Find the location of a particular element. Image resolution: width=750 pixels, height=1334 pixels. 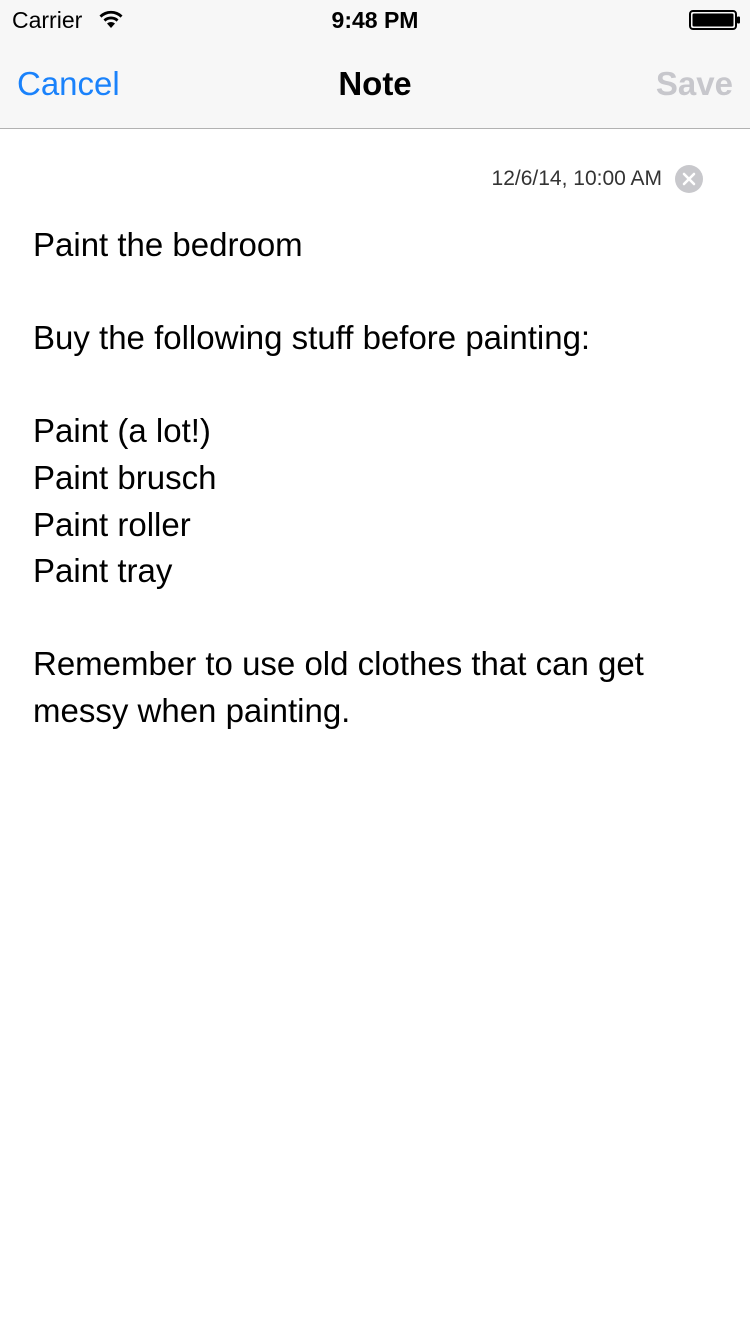

note-line: Buy the following stuff before painting: is located at coordinates (312, 338).